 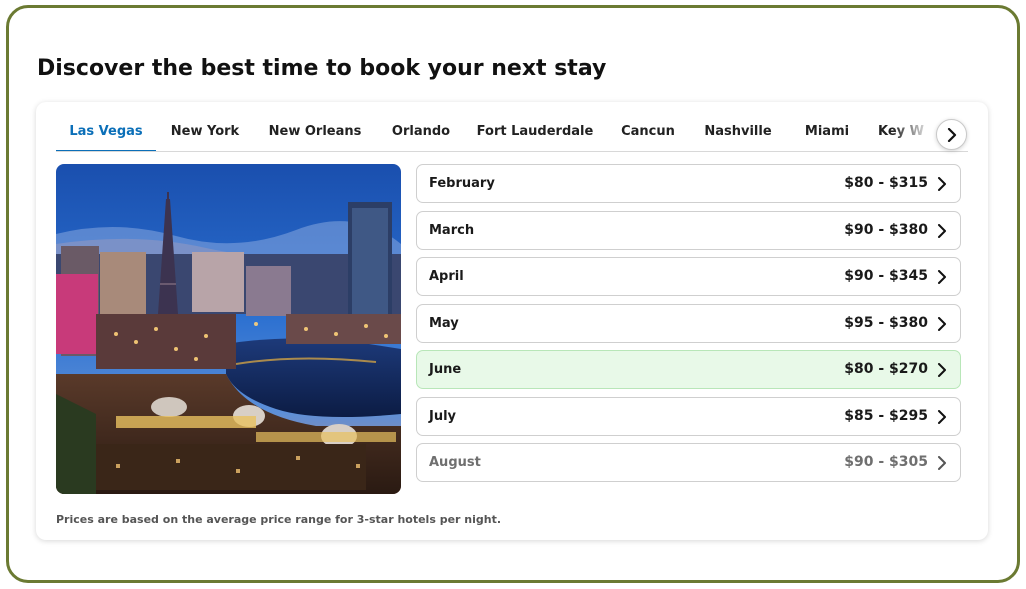 What do you see at coordinates (886, 230) in the screenshot?
I see `month-price: $90 - $380` at bounding box center [886, 230].